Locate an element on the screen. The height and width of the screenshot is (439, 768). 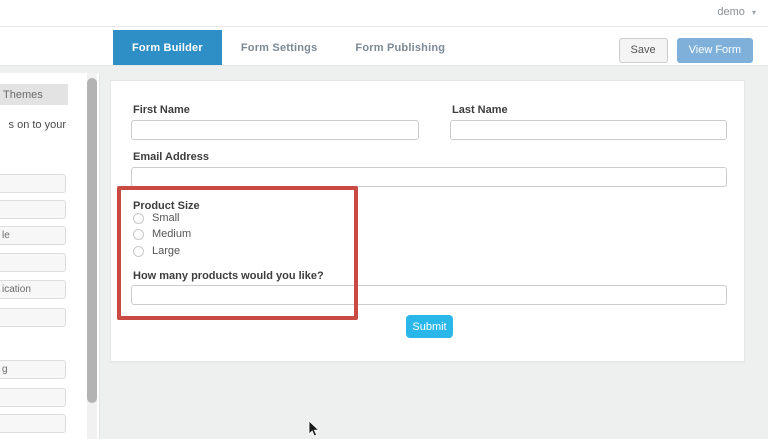
tab-form-builder: Form Builder is located at coordinates (167, 47).